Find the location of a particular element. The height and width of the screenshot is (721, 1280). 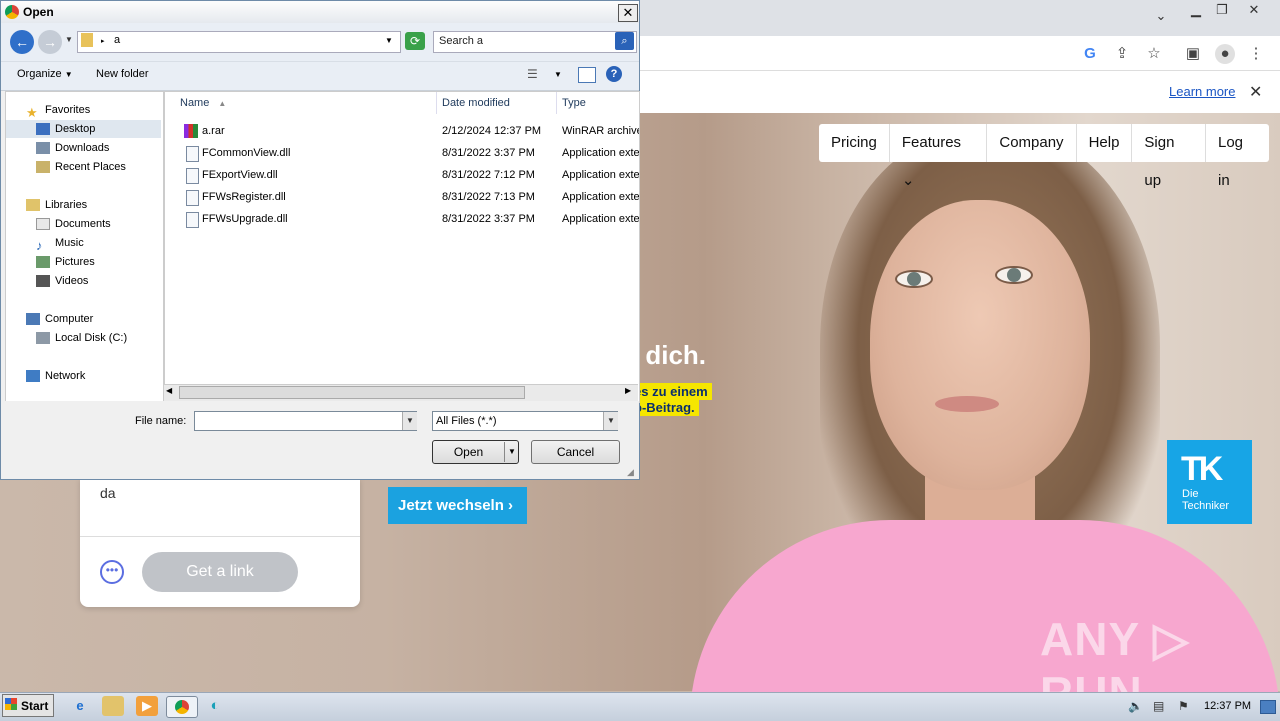

nav-music-label: Music is located at coordinates (69, 243).